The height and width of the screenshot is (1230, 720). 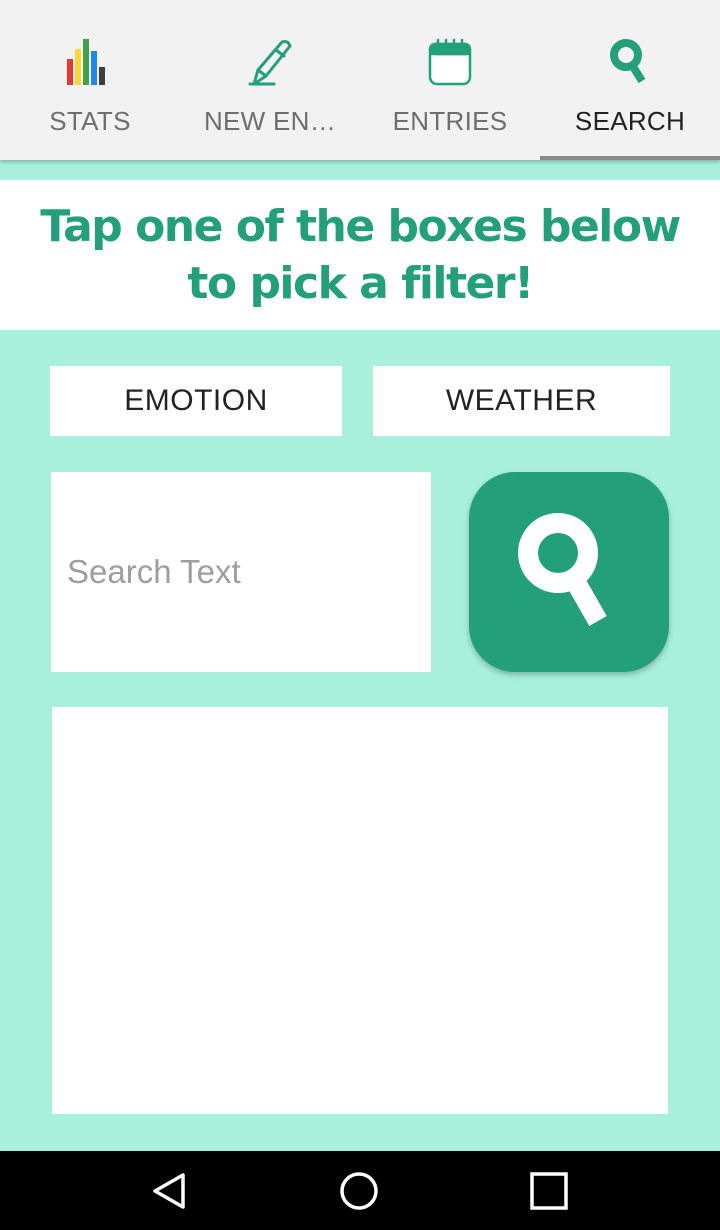 I want to click on top-tab-bar: STATS NEW EN… ENTRIES SEARCH, so click(x=360, y=80).